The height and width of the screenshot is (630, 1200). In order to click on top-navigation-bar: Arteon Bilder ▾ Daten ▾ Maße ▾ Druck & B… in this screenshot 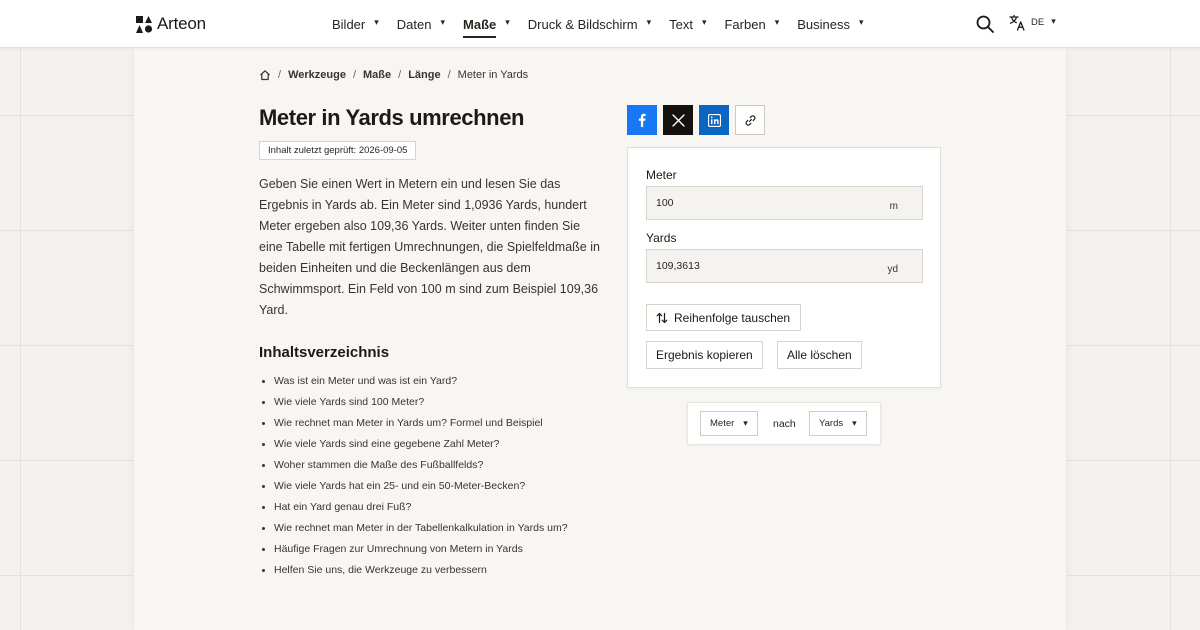, I will do `click(600, 24)`.